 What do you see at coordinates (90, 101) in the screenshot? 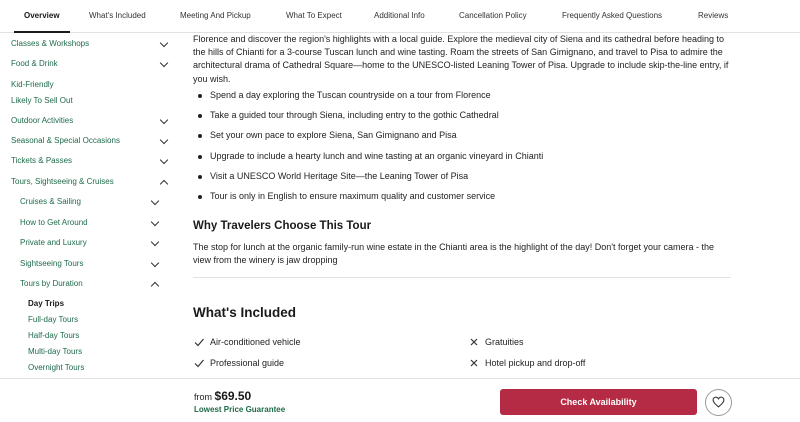
I see `sidebar-item-likely-to-sell-out: Likely To Sell Out` at bounding box center [90, 101].